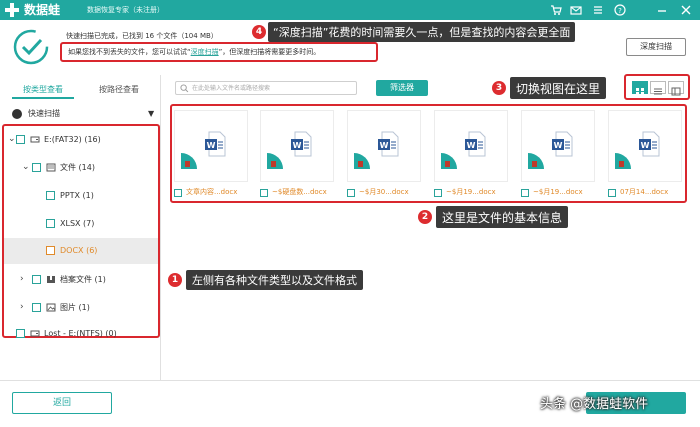  I want to click on tree-item-lost-drive: Lost - E:(NTFS) (0), so click(81, 334).